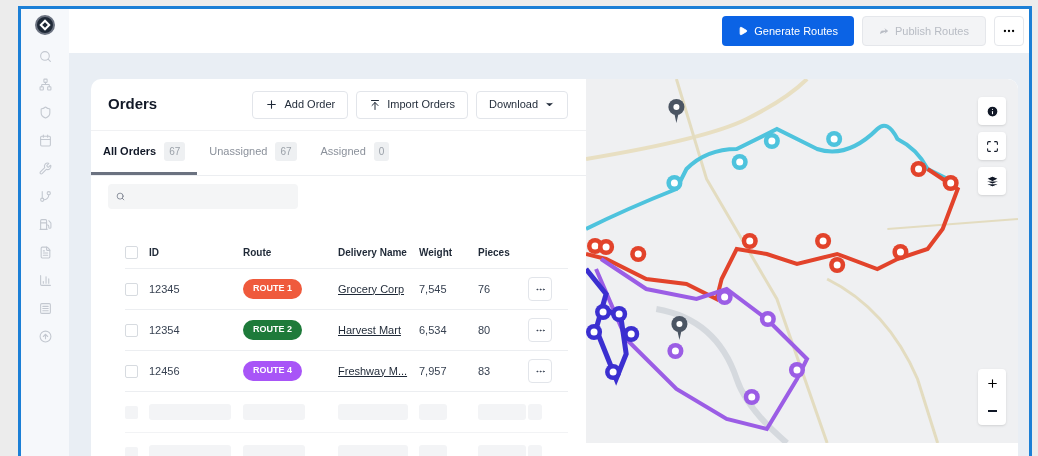 Image resolution: width=1038 pixels, height=456 pixels. What do you see at coordinates (494, 253) in the screenshot?
I see `column-header: Pieces` at bounding box center [494, 253].